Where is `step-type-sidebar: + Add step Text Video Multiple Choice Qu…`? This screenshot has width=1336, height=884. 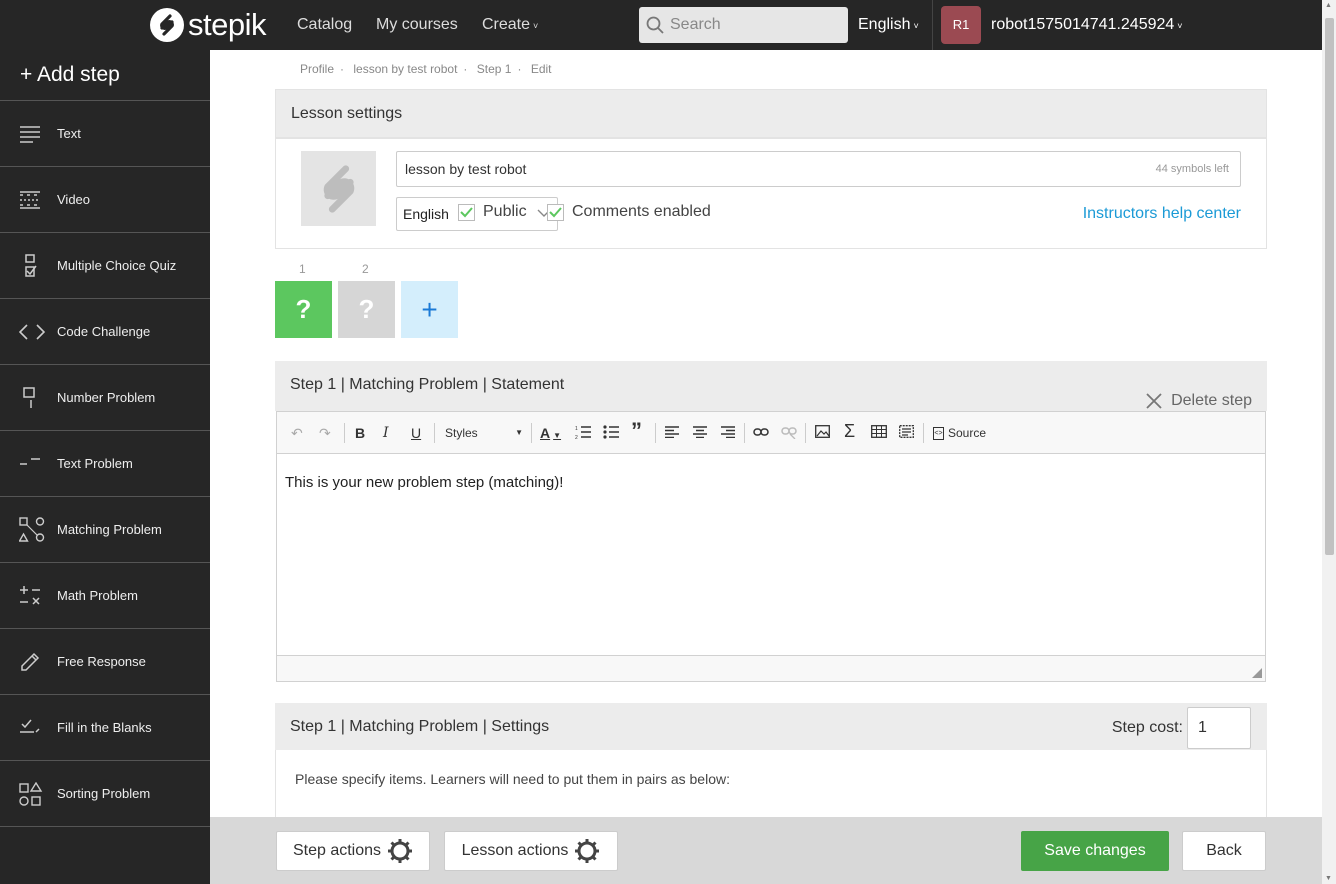 step-type-sidebar: + Add step Text Video Multiple Choice Qu… is located at coordinates (105, 467).